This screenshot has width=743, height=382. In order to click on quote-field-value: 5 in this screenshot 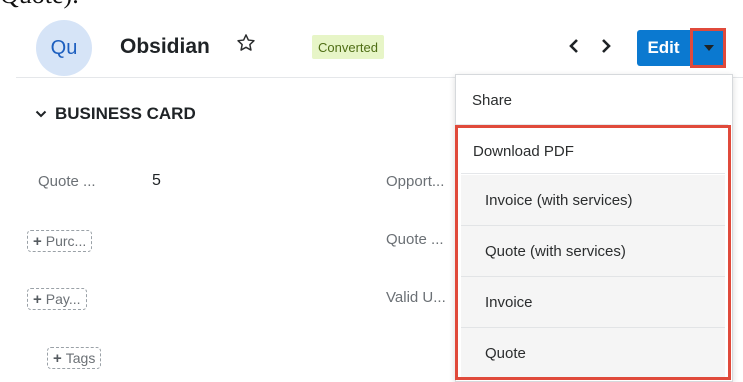, I will do `click(156, 180)`.